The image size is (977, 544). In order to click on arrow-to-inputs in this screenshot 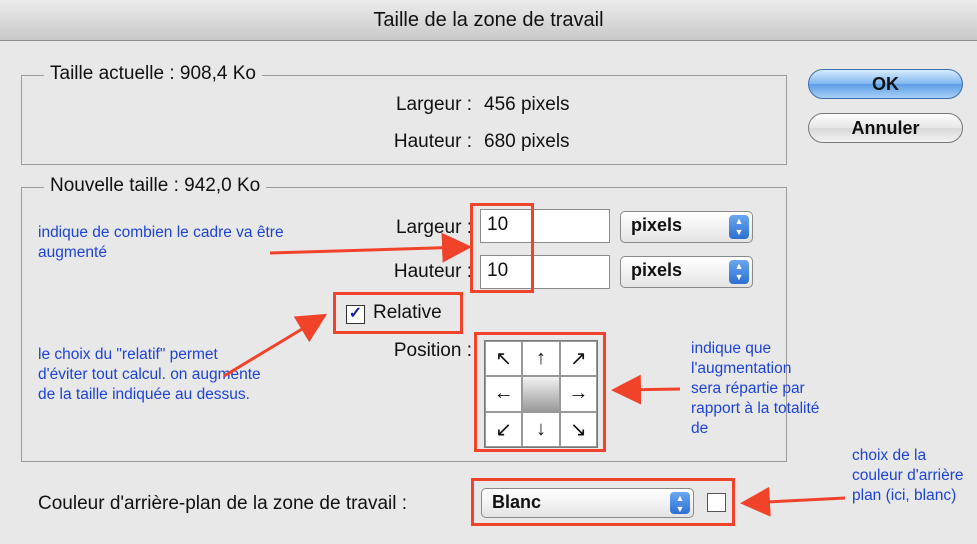, I will do `click(370, 247)`.